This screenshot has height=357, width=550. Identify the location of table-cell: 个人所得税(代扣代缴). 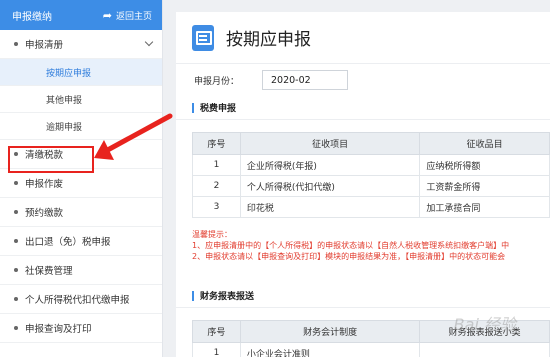
(330, 186).